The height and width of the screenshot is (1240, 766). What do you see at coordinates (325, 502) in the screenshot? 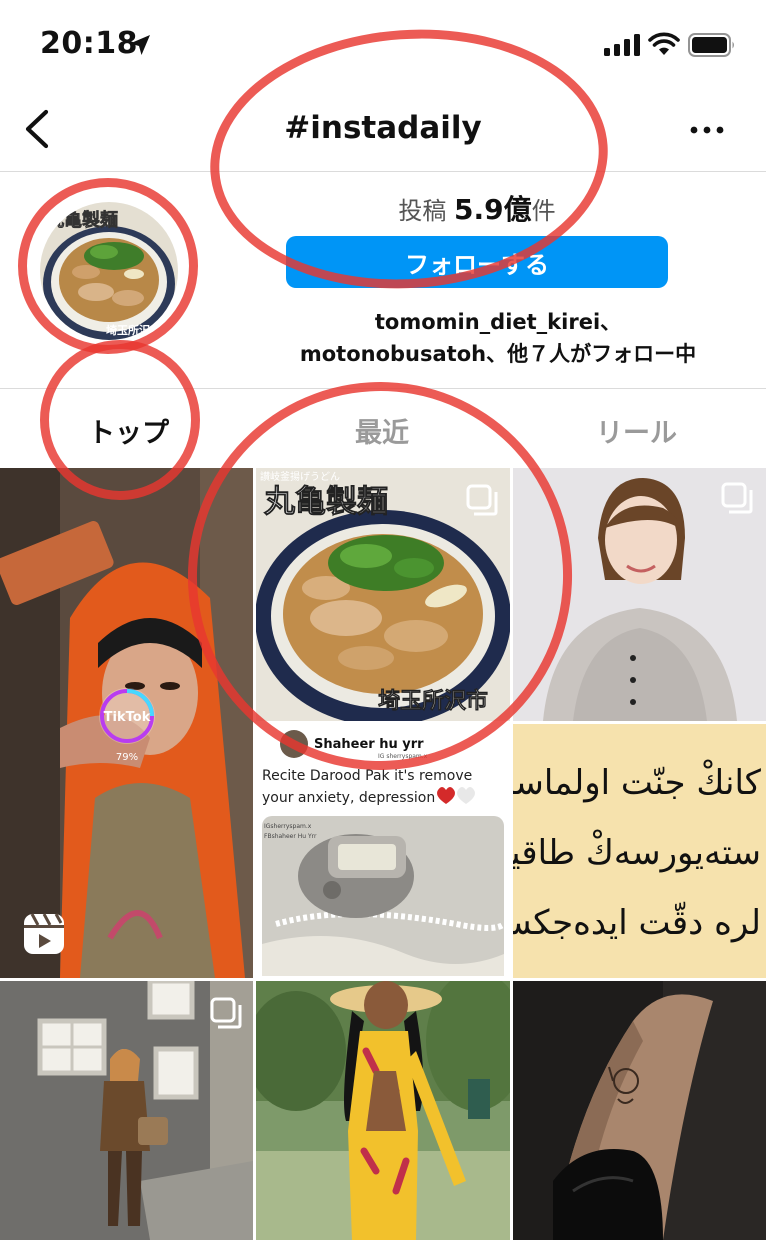
I see `food-post-title: 丸亀製麺` at bounding box center [325, 502].